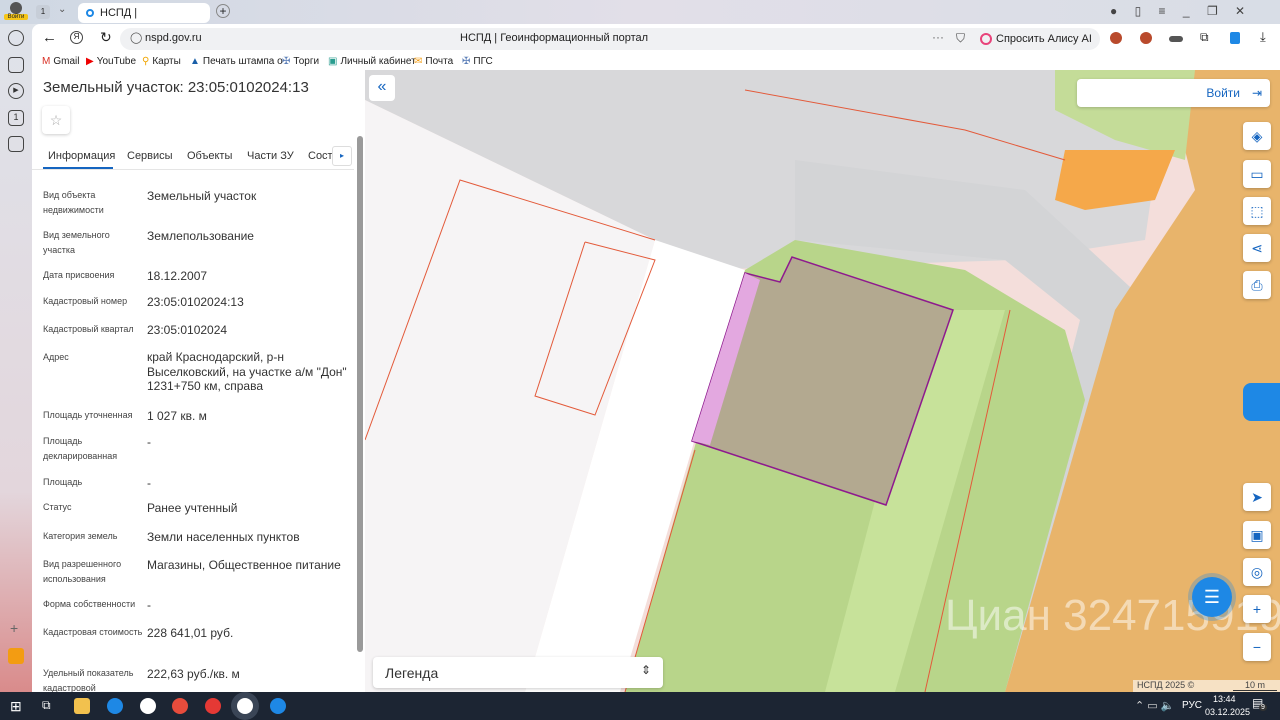 This screenshot has height=720, width=1280. What do you see at coordinates (81, 156) in the screenshot?
I see `tab-info: Информация` at bounding box center [81, 156].